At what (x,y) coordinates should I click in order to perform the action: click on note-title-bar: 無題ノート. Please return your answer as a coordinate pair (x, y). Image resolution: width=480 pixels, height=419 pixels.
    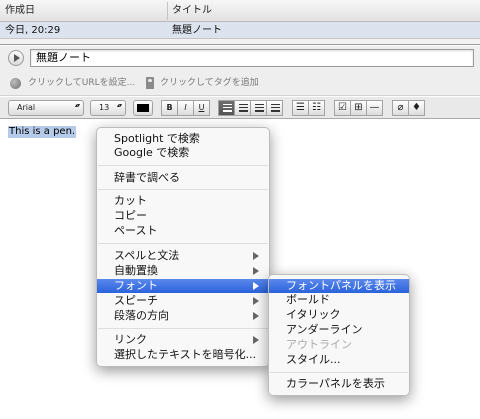
    Looking at the image, I should click on (240, 58).